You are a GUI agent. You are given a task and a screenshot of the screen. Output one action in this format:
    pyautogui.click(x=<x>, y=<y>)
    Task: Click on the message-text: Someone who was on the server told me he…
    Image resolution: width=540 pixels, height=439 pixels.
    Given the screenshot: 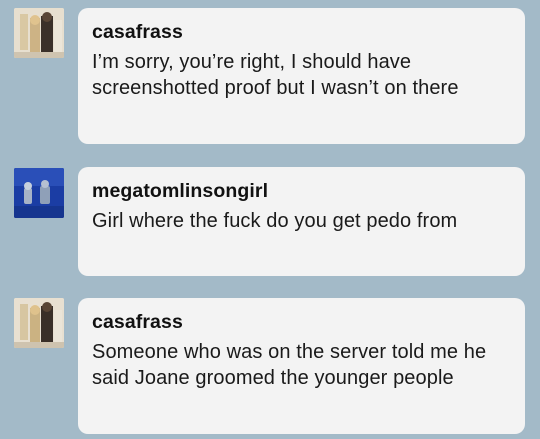 What is the action you would take?
    pyautogui.click(x=289, y=365)
    